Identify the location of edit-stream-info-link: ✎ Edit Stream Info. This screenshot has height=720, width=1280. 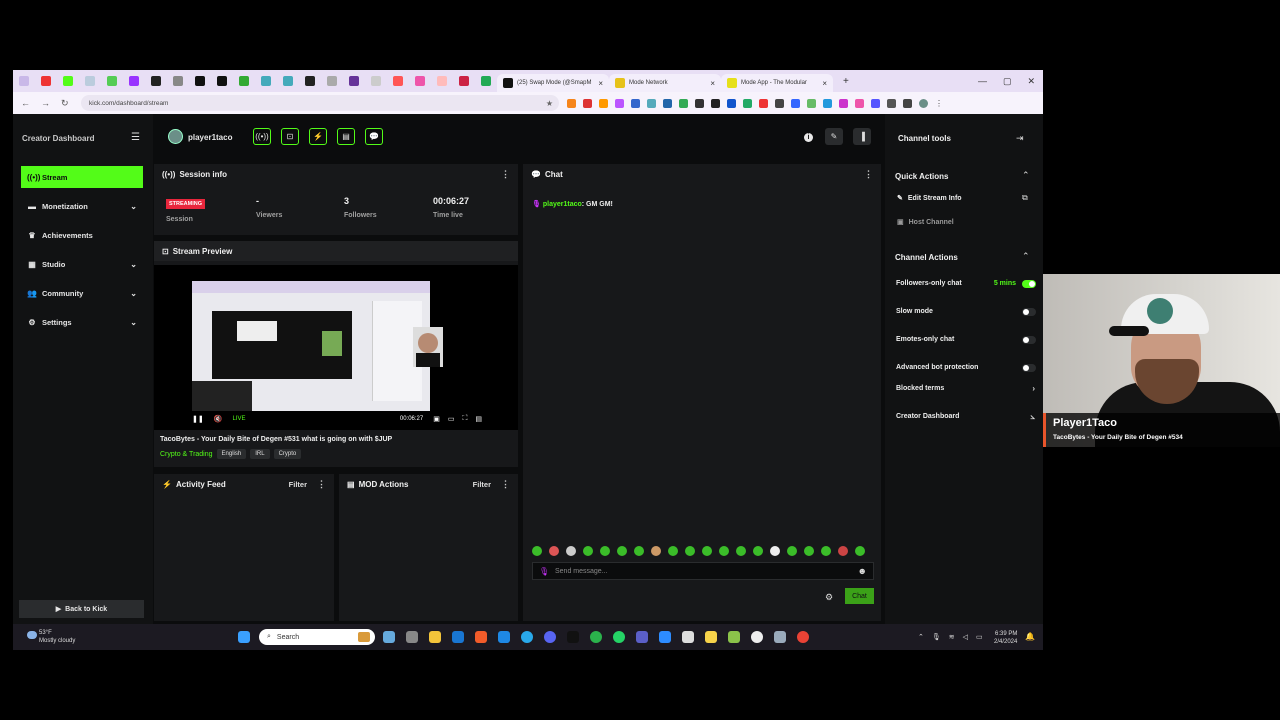
(929, 198).